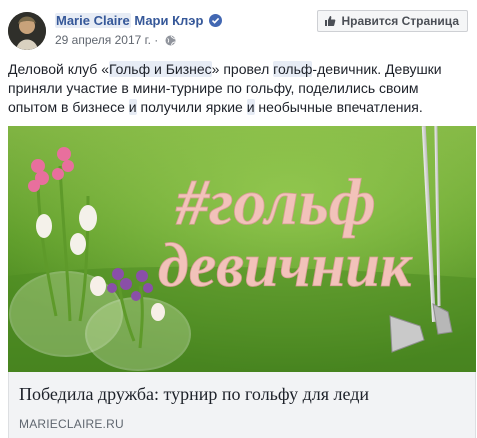 This screenshot has width=477, height=438. Describe the element at coordinates (216, 22) in the screenshot. I see `verified-badge-icon` at that location.